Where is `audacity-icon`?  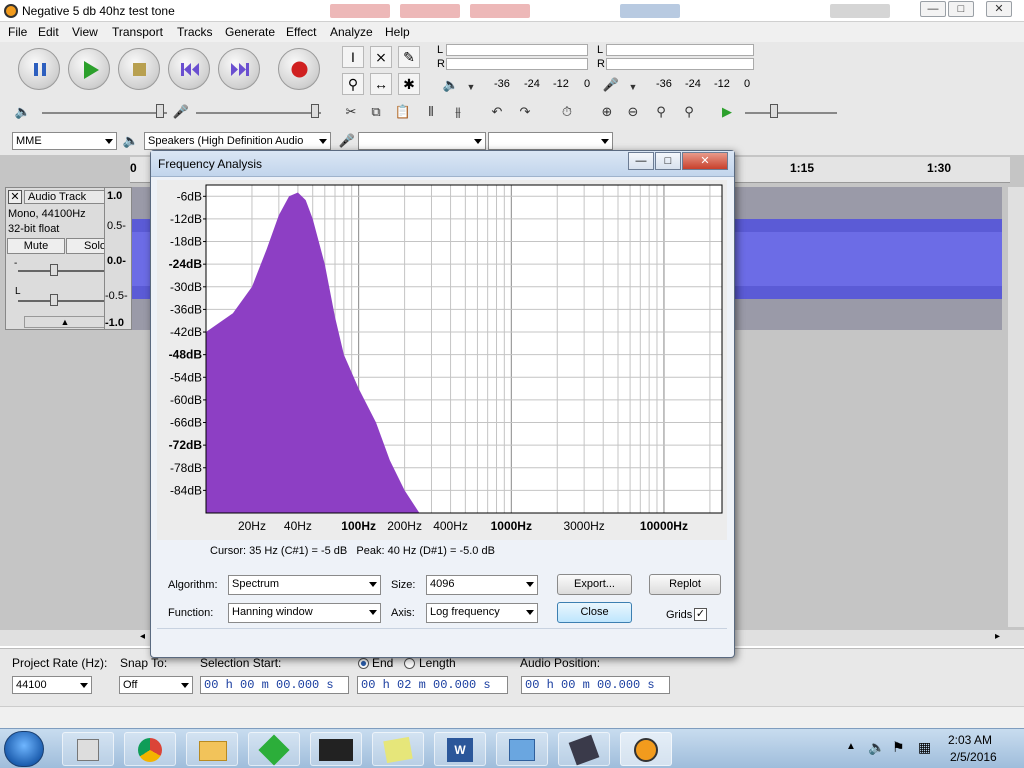
audacity-icon is located at coordinates (646, 749).